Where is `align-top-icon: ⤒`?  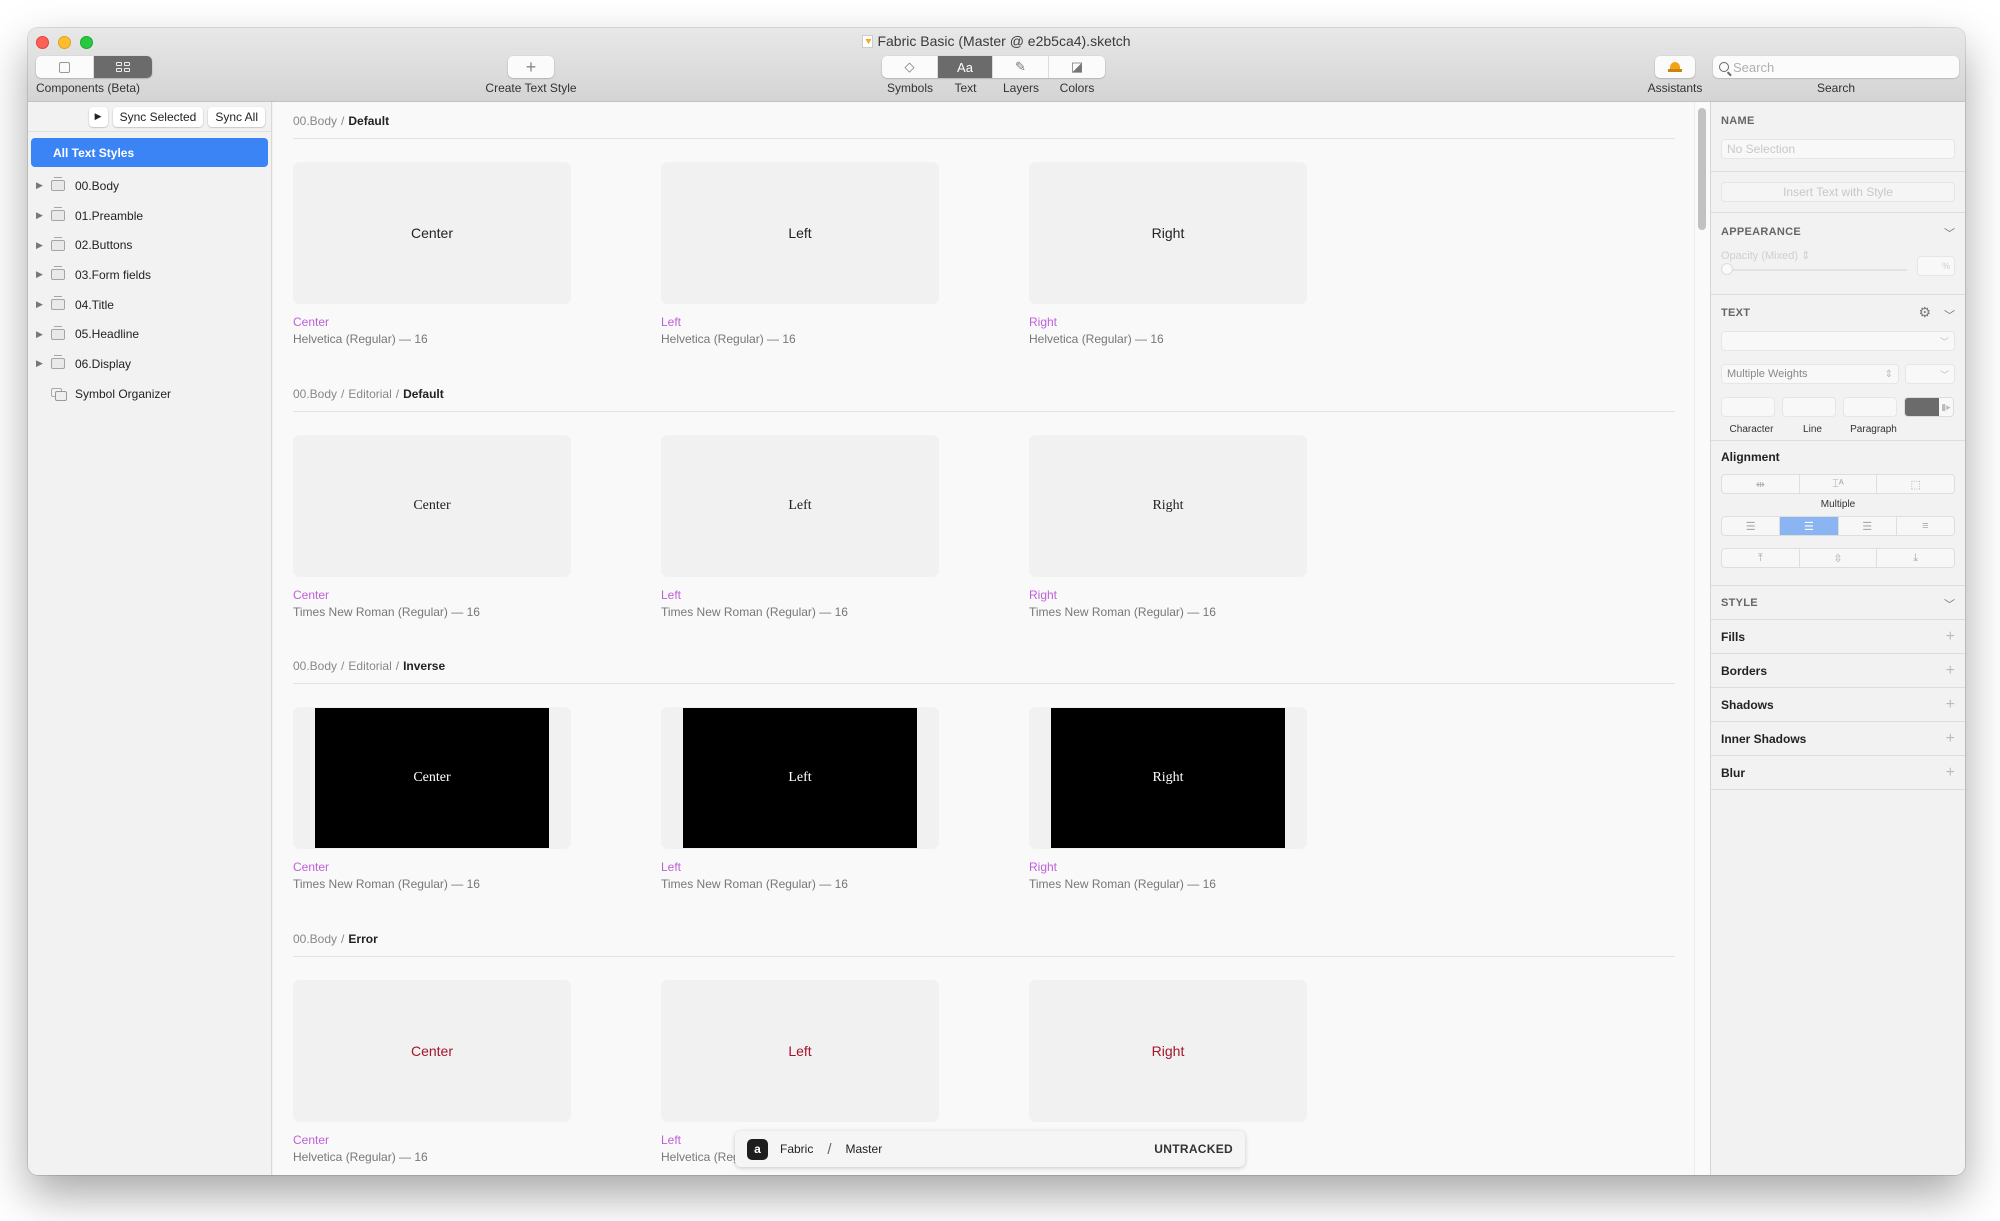
align-top-icon: ⤒ is located at coordinates (1760, 557).